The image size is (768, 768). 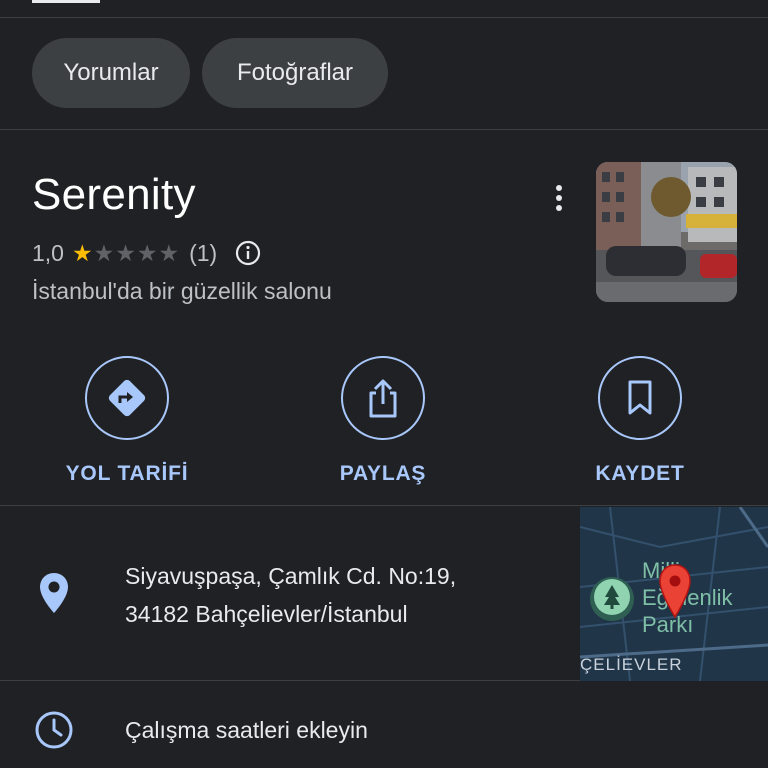 I want to click on active-tab-indicator, so click(x=66, y=1).